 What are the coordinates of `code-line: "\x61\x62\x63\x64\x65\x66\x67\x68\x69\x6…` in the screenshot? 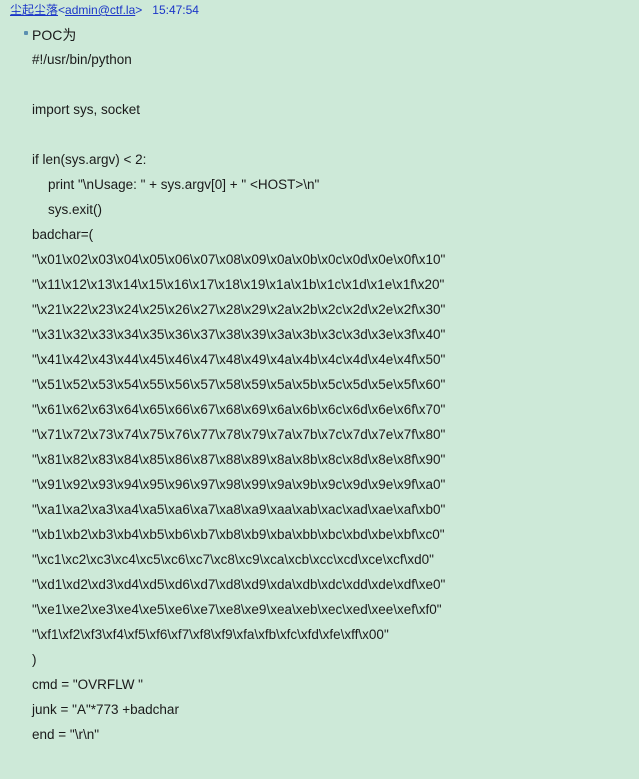 It's located at (239, 409).